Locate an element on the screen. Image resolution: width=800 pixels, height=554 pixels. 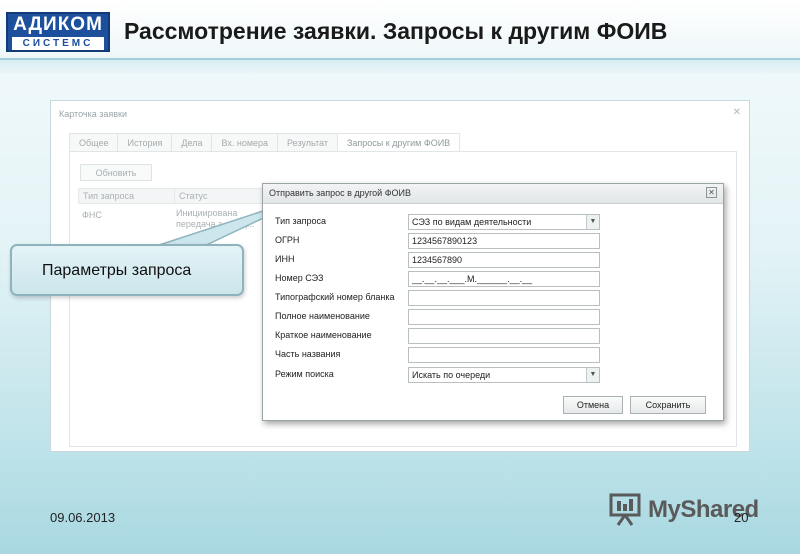
field-row-blank-number: Типографский номер бланка is located at coordinates (495, 298).